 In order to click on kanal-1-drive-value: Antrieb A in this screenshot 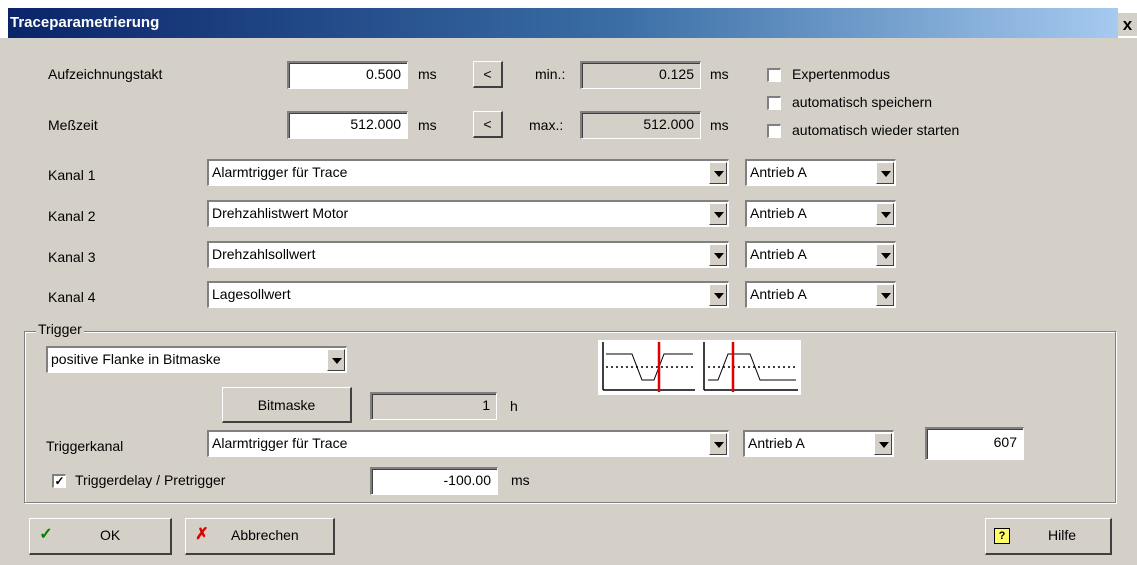, I will do `click(778, 172)`.